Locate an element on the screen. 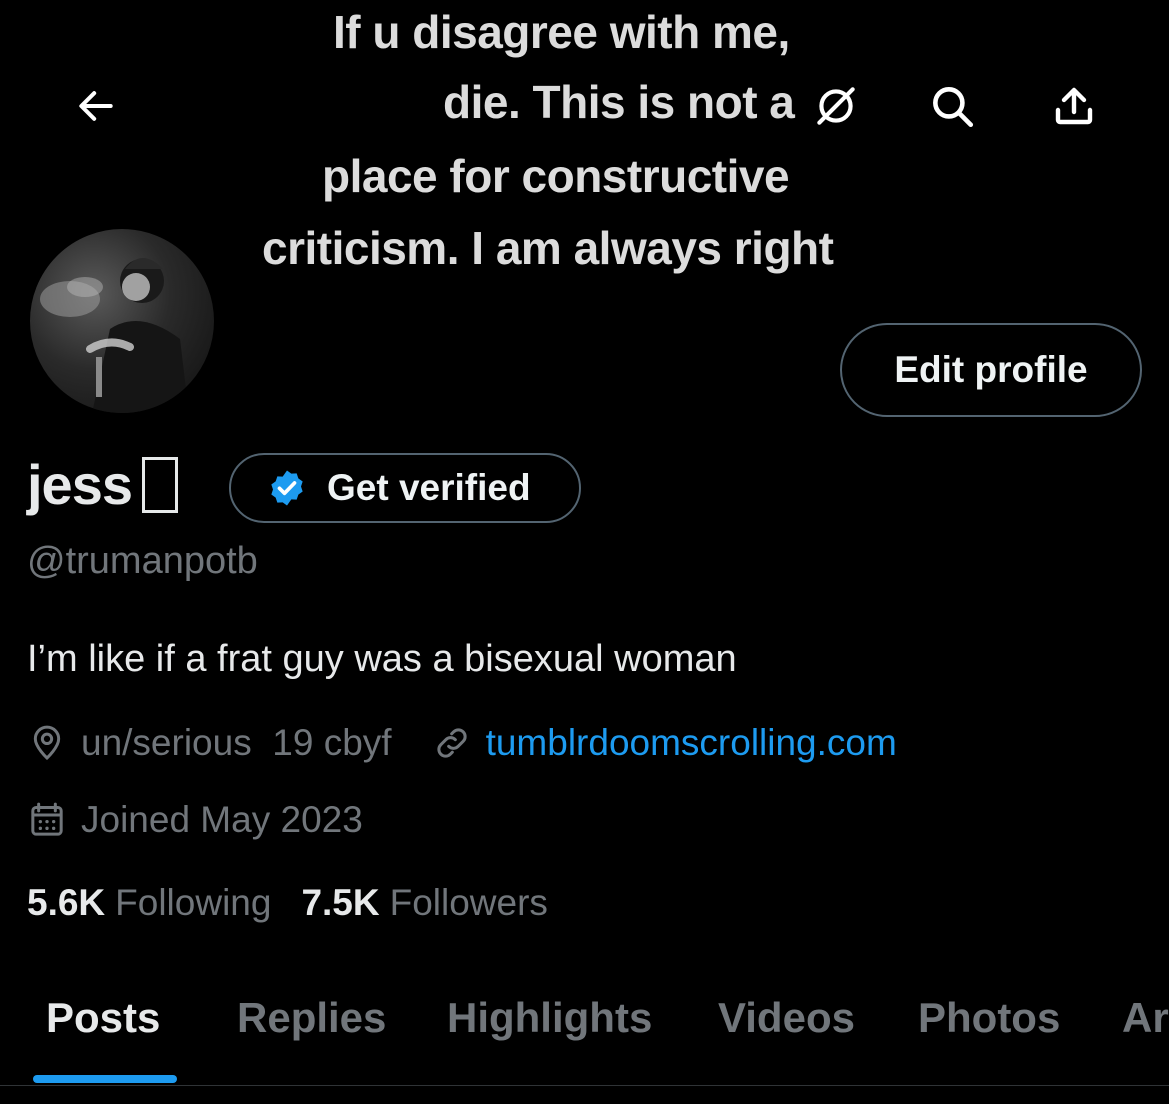  following-link: 5.6K Following is located at coordinates (149, 903).